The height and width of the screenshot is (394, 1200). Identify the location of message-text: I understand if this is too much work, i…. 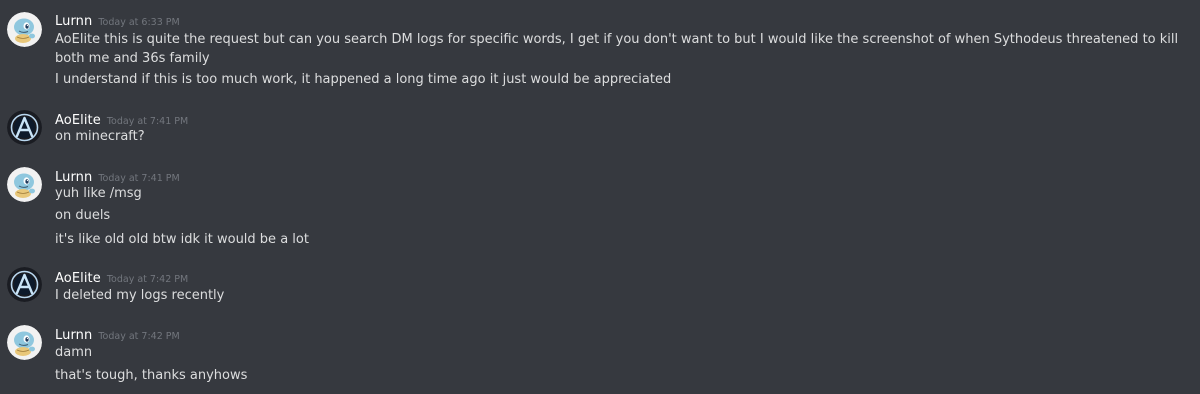
(363, 79).